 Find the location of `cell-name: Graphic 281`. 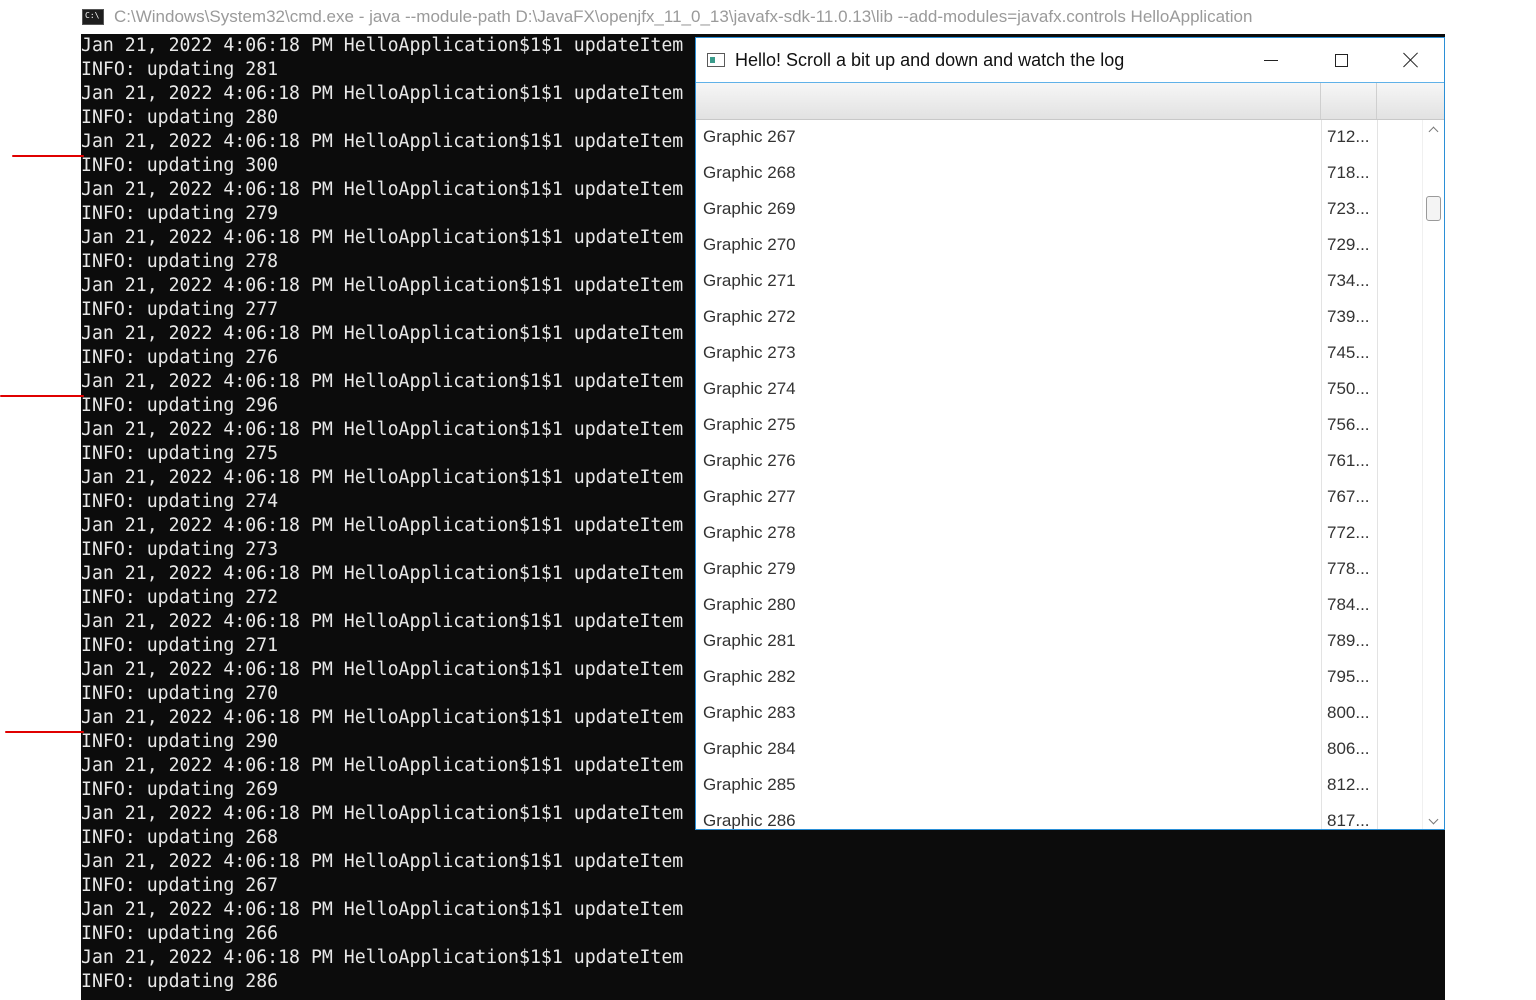

cell-name: Graphic 281 is located at coordinates (749, 640).